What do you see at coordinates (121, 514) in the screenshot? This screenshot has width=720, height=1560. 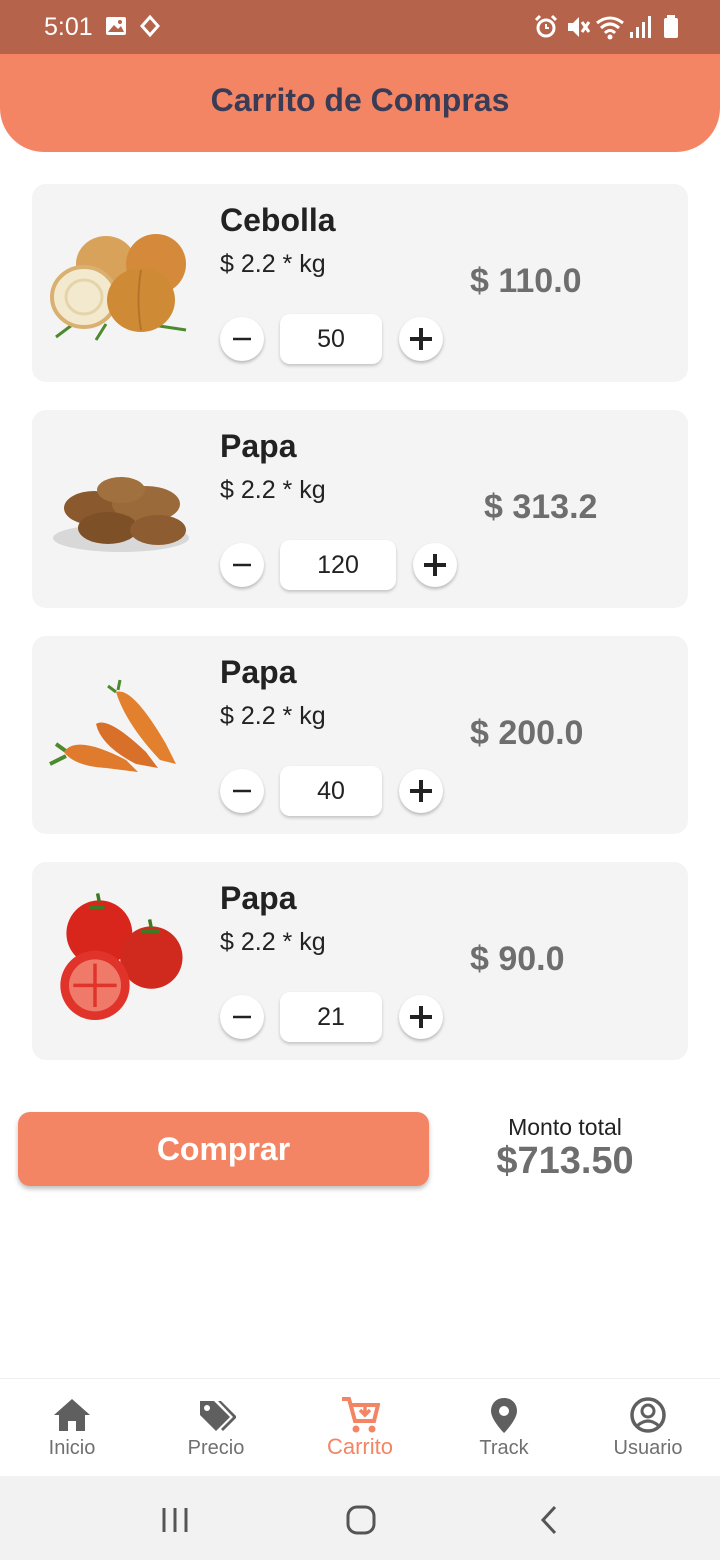 I see `potato-image` at bounding box center [121, 514].